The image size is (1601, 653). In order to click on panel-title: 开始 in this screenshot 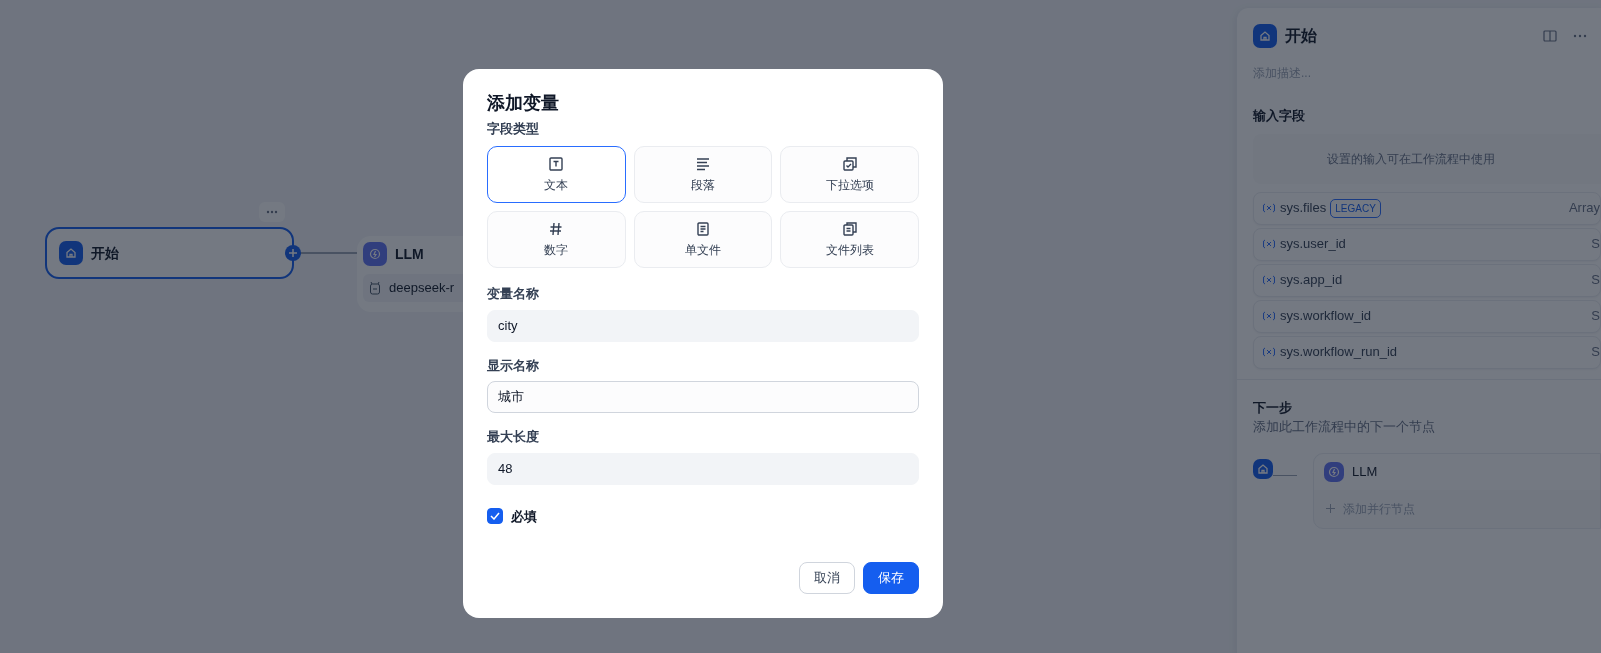, I will do `click(1301, 36)`.